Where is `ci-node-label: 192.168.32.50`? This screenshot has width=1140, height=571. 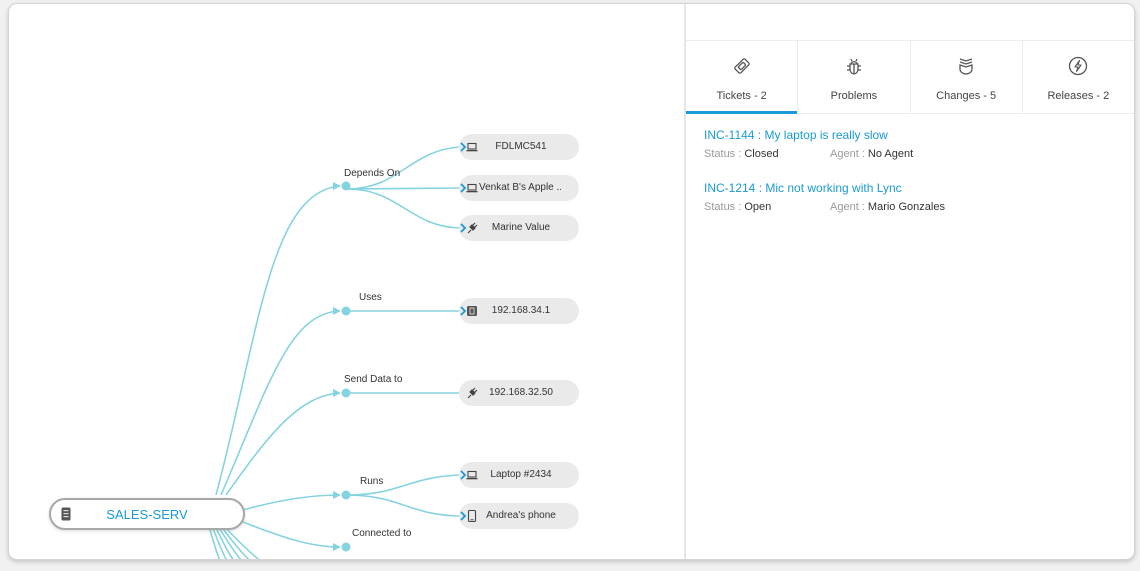
ci-node-label: 192.168.32.50 is located at coordinates (521, 392).